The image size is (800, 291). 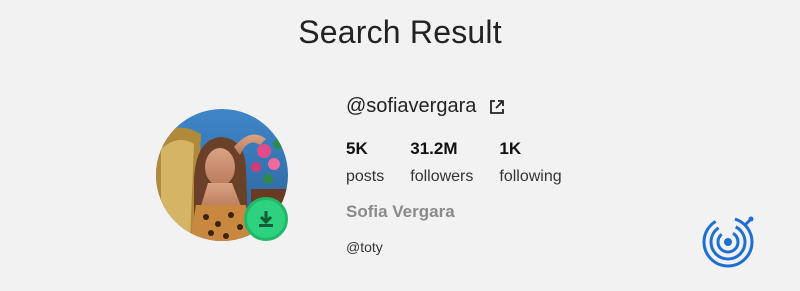 What do you see at coordinates (222, 175) in the screenshot?
I see `profile-avatar-container` at bounding box center [222, 175].